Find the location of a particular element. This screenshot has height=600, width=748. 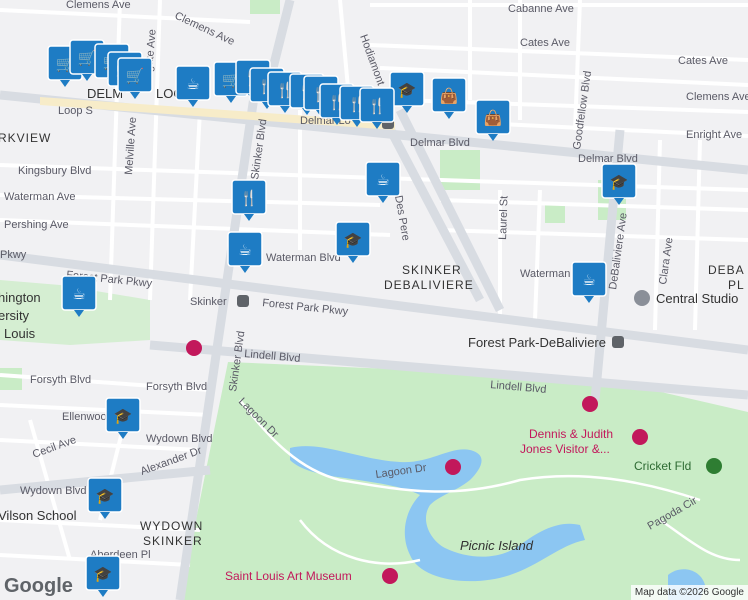

poi-label-visitor-1: Dennis & Judith is located at coordinates (571, 434).